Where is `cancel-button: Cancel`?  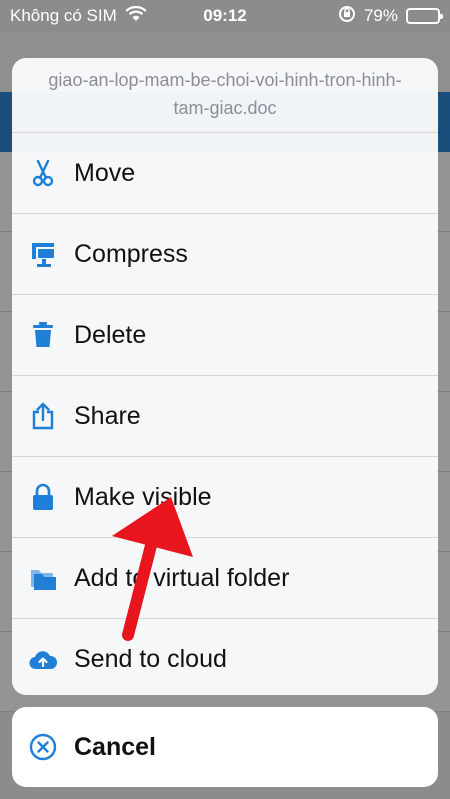 cancel-button: Cancel is located at coordinates (225, 747).